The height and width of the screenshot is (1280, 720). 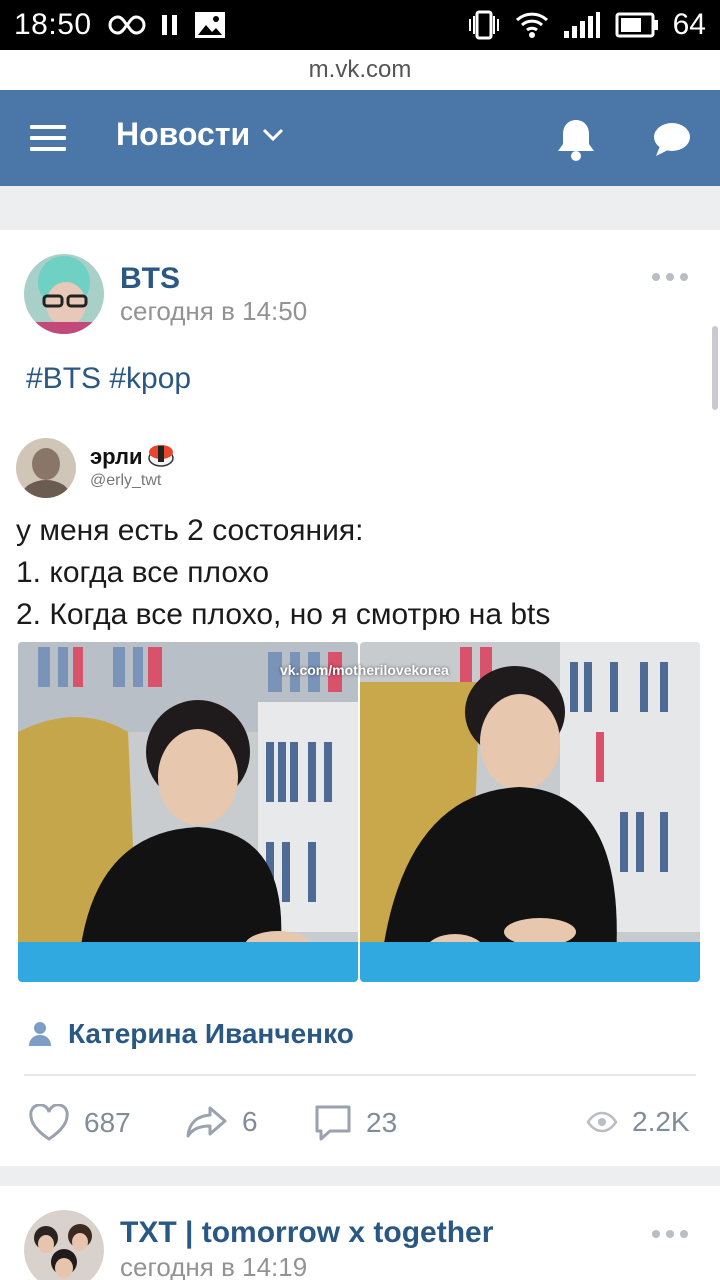 What do you see at coordinates (382, 1122) in the screenshot?
I see `comments-count: 23` at bounding box center [382, 1122].